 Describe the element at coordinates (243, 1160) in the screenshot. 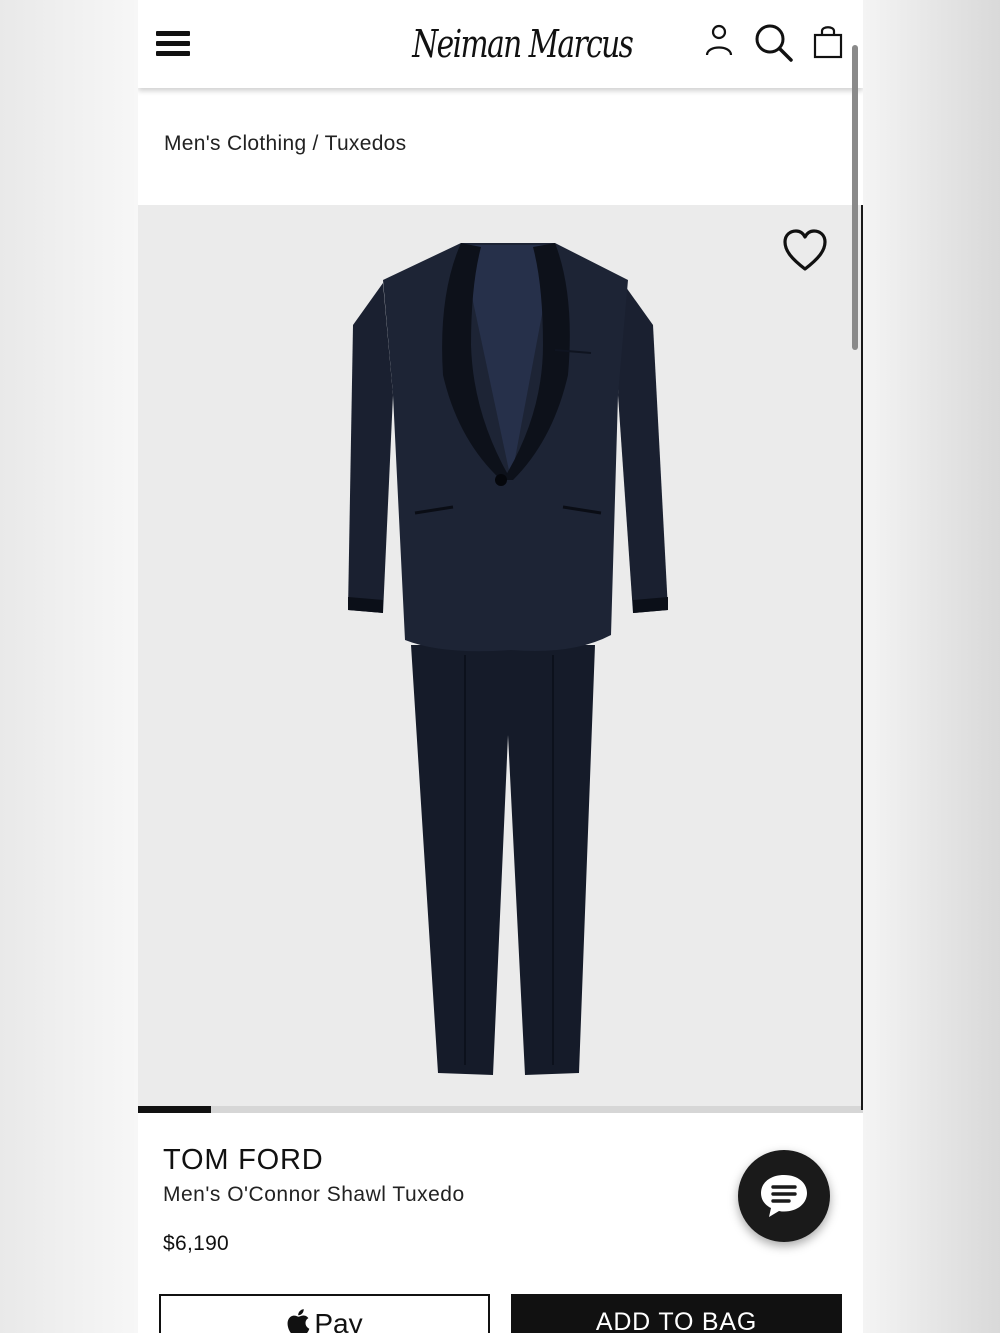

I see `product-designer: TOM FORD` at that location.